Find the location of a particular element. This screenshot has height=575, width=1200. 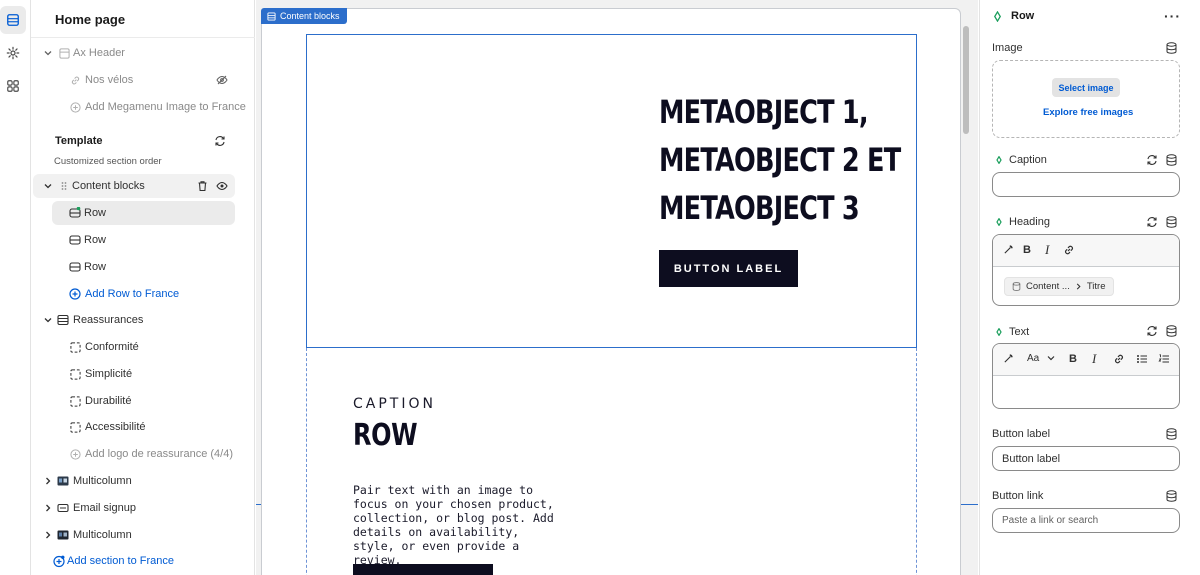

email-icon is located at coordinates (63, 508).